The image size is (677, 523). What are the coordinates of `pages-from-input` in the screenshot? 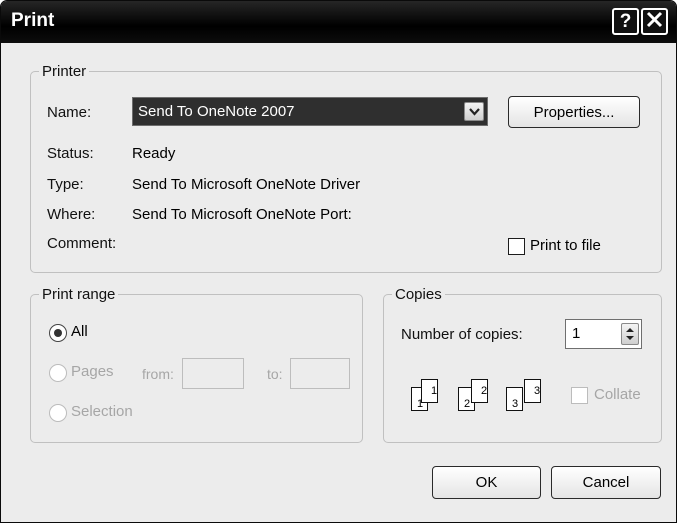 It's located at (213, 373).